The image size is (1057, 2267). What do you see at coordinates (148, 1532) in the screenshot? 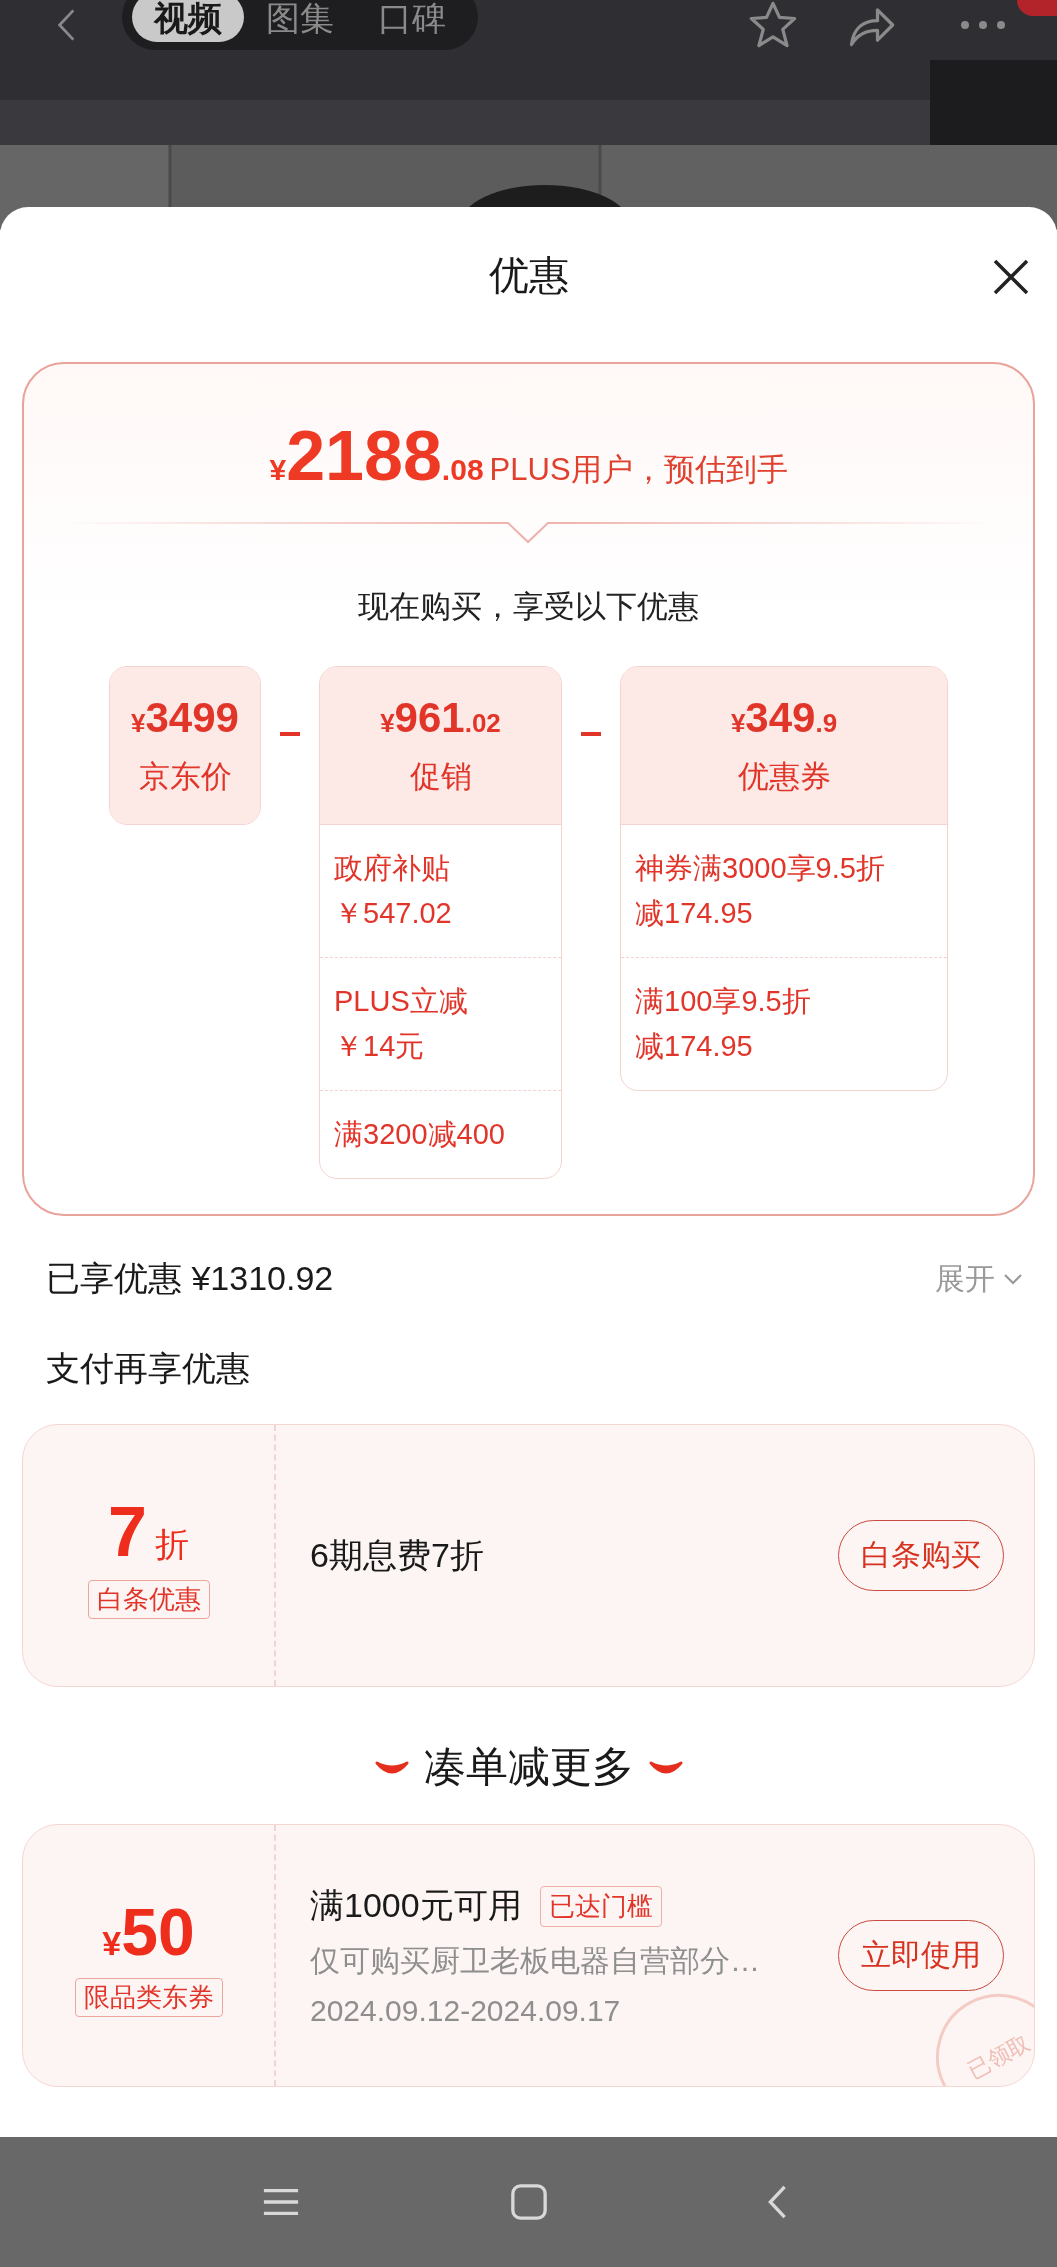
I see `discount-value: 7 折` at bounding box center [148, 1532].